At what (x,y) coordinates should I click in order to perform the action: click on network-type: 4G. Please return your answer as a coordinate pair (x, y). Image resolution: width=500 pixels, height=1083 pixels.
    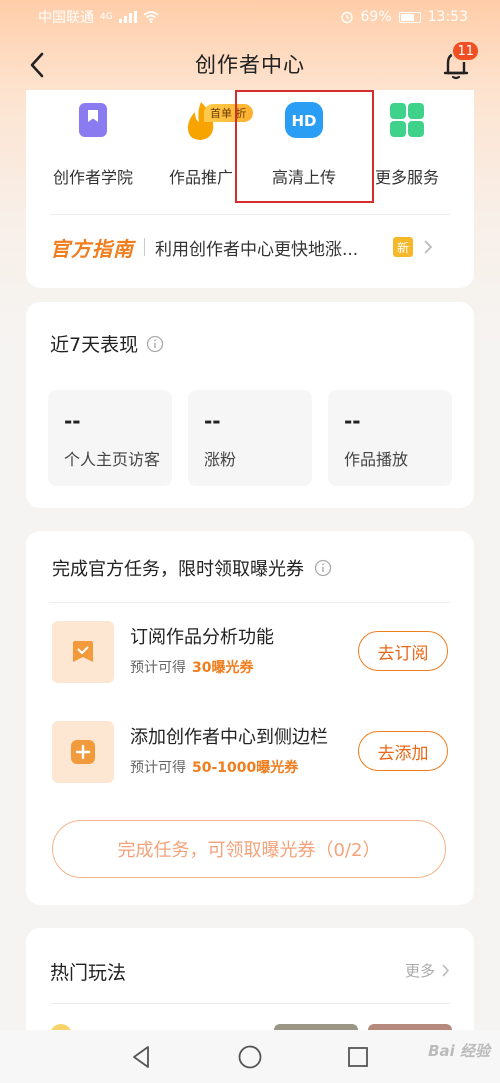
    Looking at the image, I should click on (106, 17).